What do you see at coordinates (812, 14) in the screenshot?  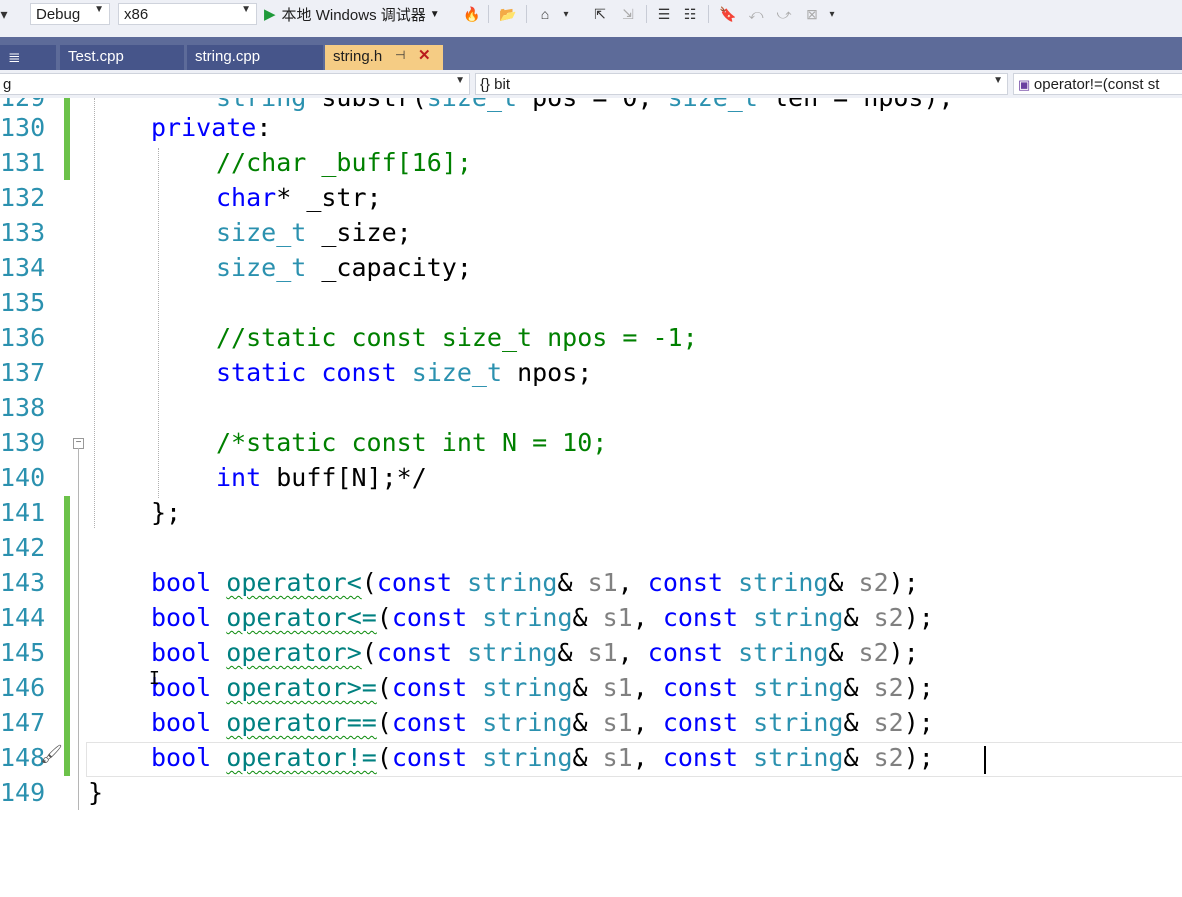 I see `clear-bookmarks-icon: ⊠` at bounding box center [812, 14].